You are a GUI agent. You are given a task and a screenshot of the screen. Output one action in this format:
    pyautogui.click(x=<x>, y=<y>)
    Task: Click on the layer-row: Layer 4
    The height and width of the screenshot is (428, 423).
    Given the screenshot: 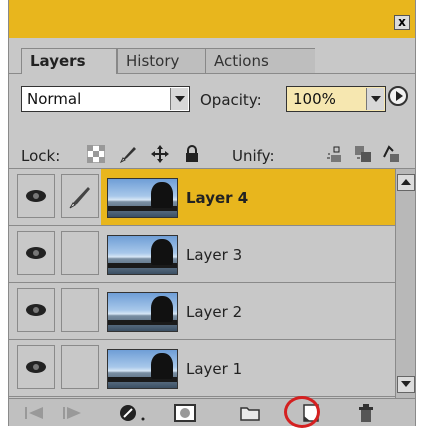 What is the action you would take?
    pyautogui.click(x=202, y=197)
    